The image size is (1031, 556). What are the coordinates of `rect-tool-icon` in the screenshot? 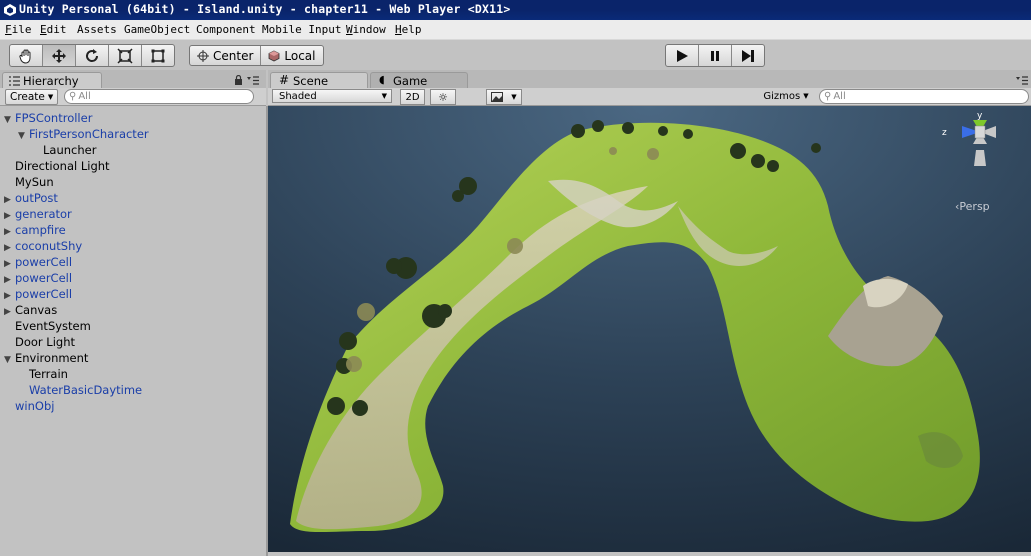 It's located at (158, 55).